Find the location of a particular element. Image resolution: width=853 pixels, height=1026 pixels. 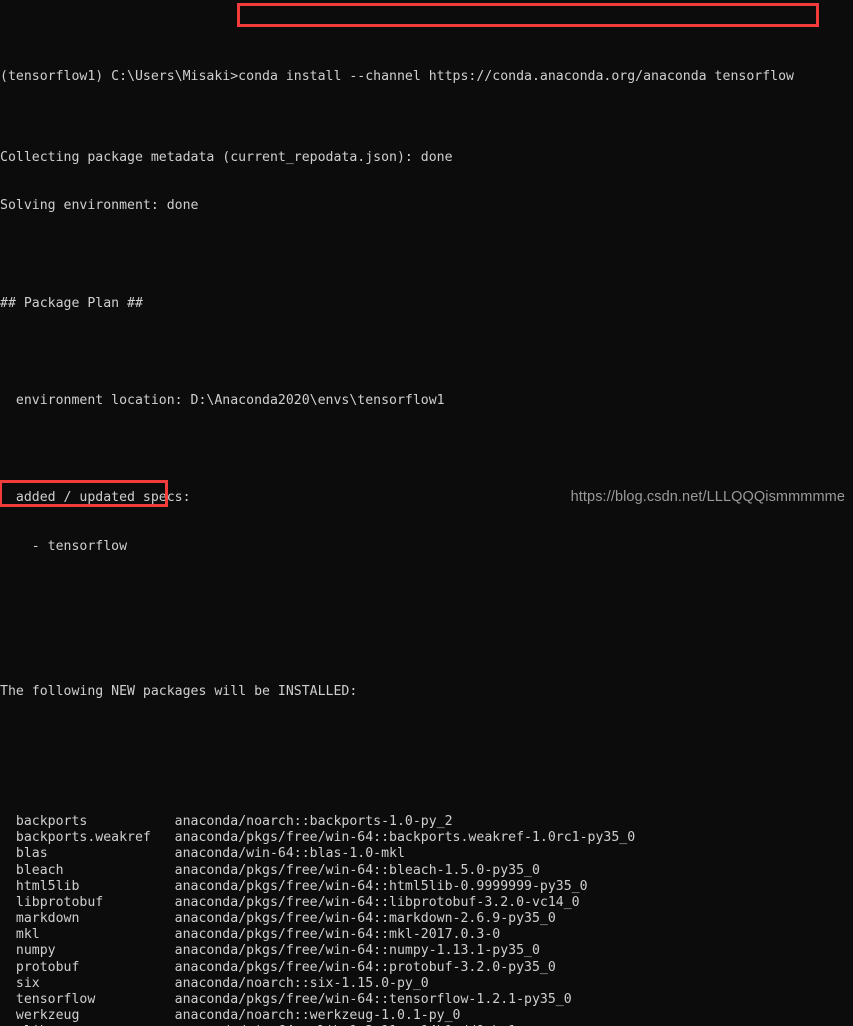

package-name: blas is located at coordinates (87, 854).